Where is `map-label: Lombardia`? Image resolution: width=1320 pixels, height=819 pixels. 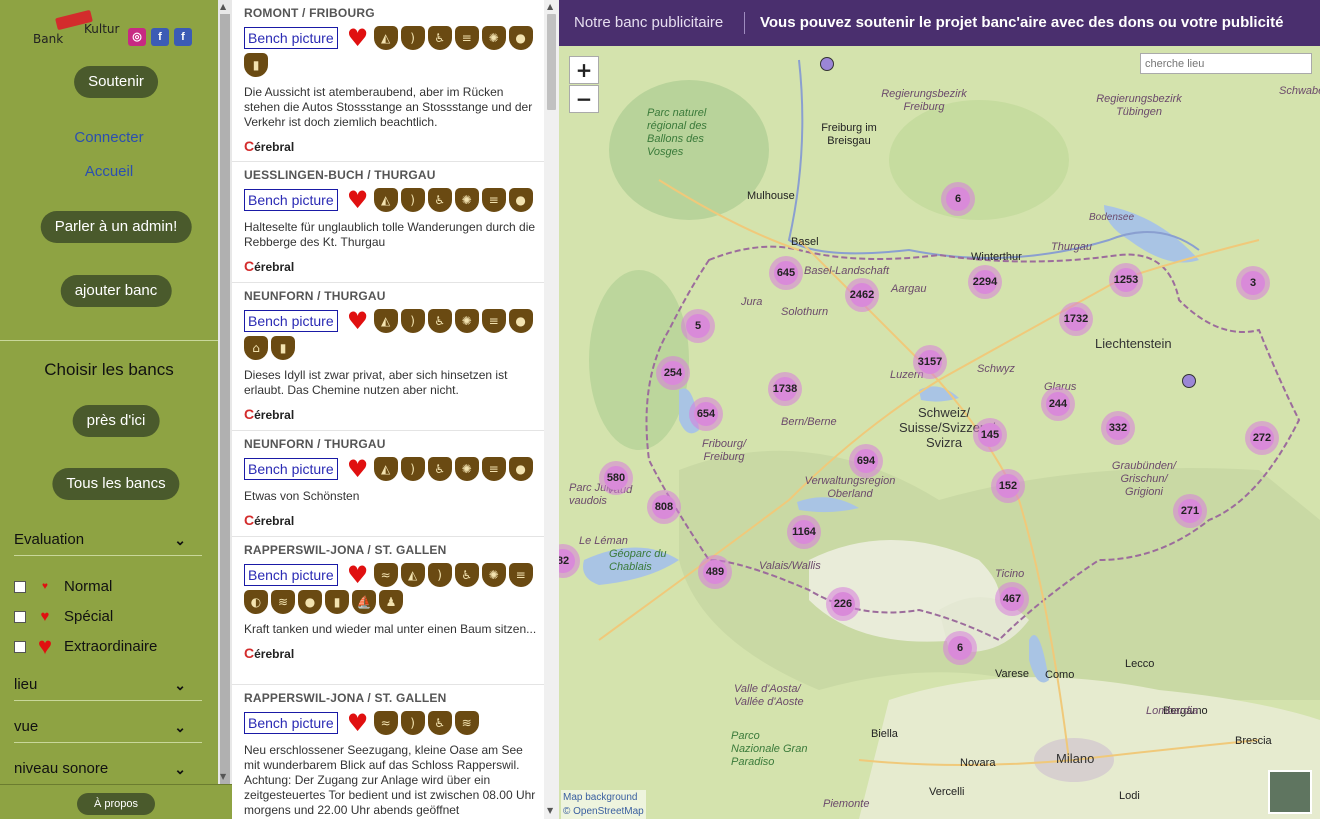 map-label: Lombardia is located at coordinates (1172, 711).